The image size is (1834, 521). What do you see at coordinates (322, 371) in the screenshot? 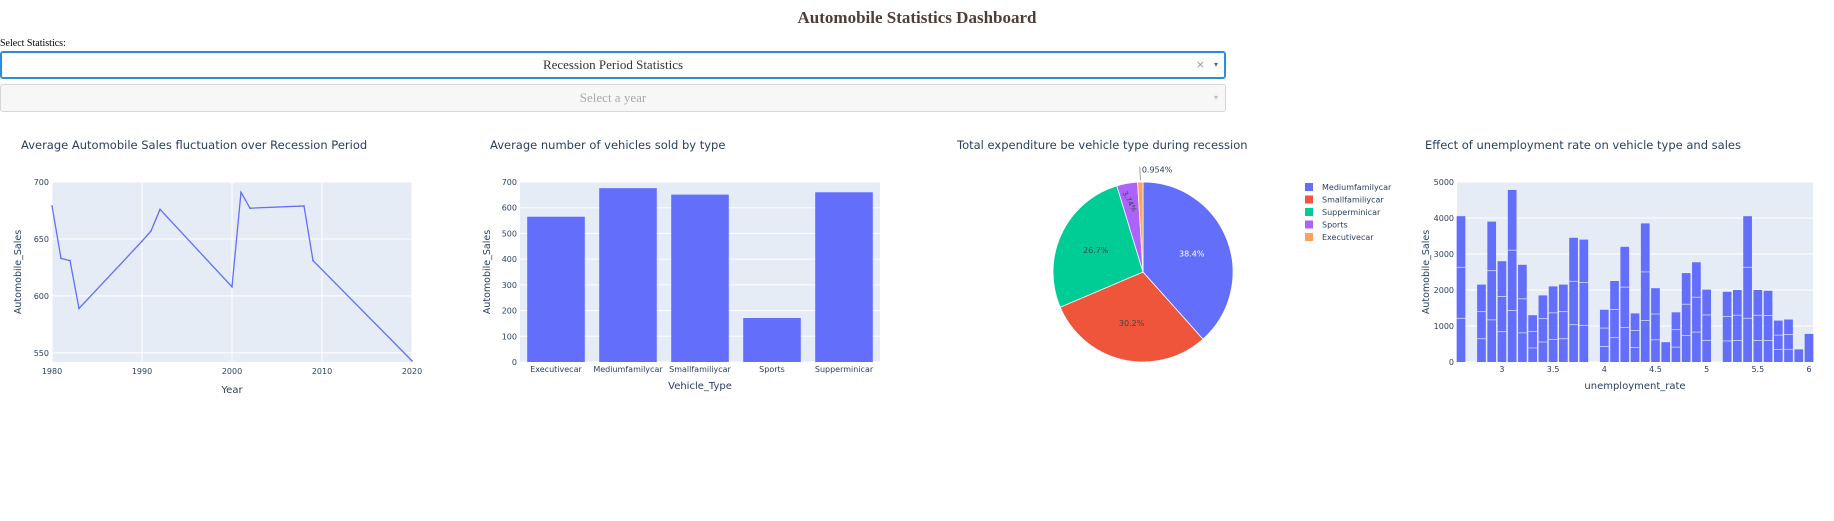
I see `x-tick-label: 2010` at bounding box center [322, 371].